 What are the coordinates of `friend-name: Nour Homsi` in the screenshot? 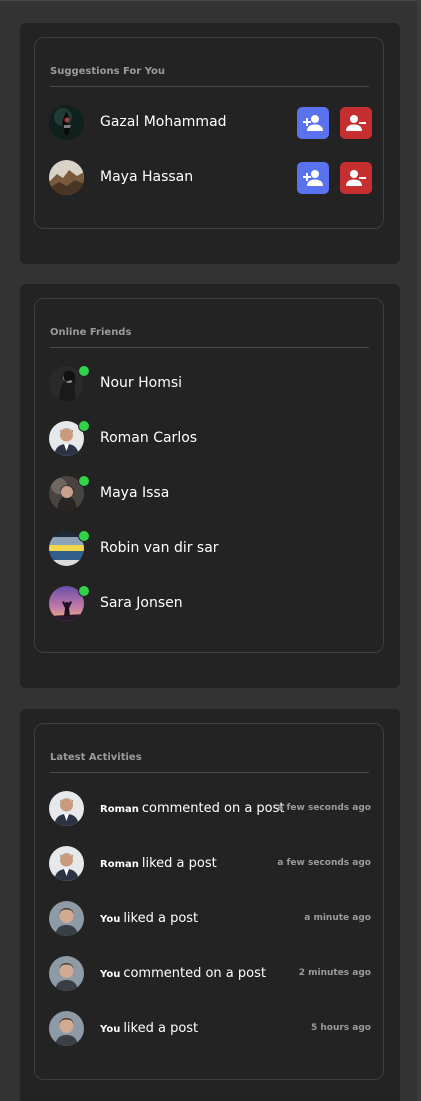 It's located at (141, 383).